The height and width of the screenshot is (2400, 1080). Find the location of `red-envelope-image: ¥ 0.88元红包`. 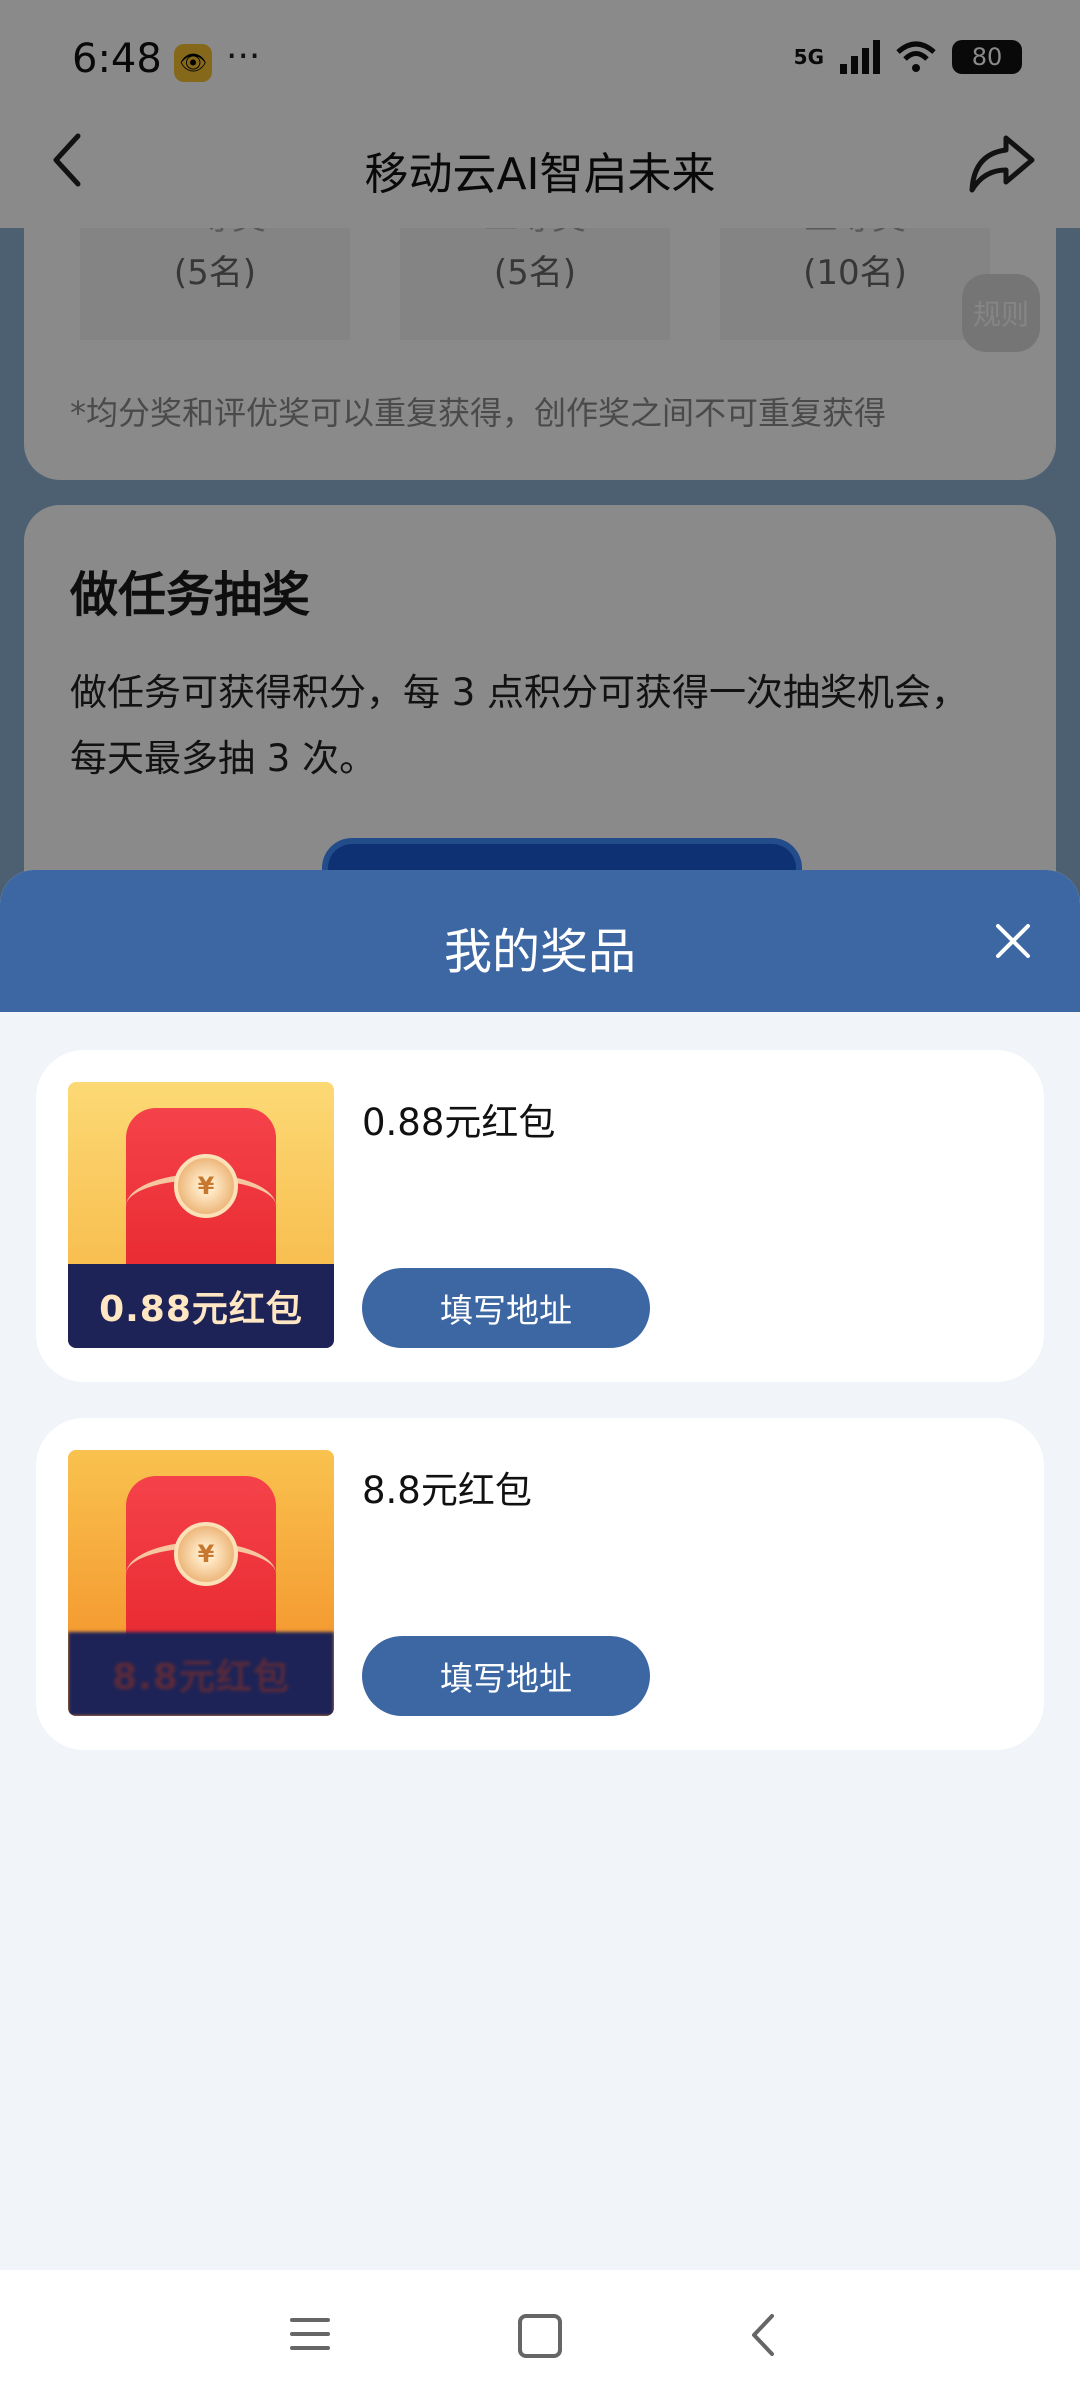

red-envelope-image: ¥ 0.88元红包 is located at coordinates (201, 1215).